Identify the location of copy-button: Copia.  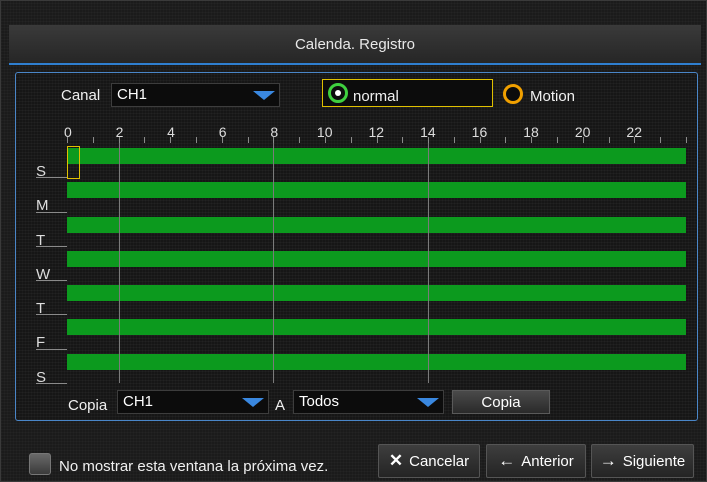
(501, 402).